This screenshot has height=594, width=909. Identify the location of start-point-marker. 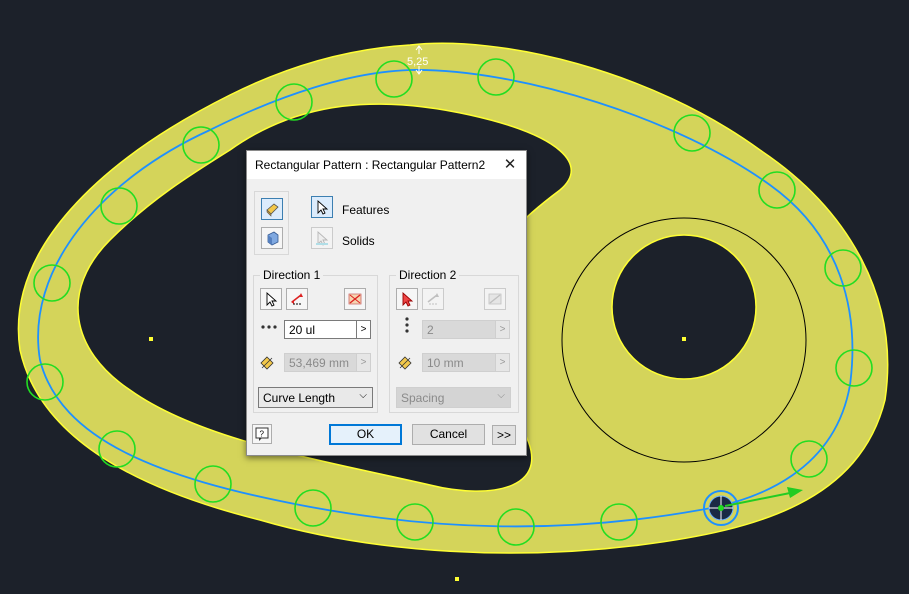
(721, 508).